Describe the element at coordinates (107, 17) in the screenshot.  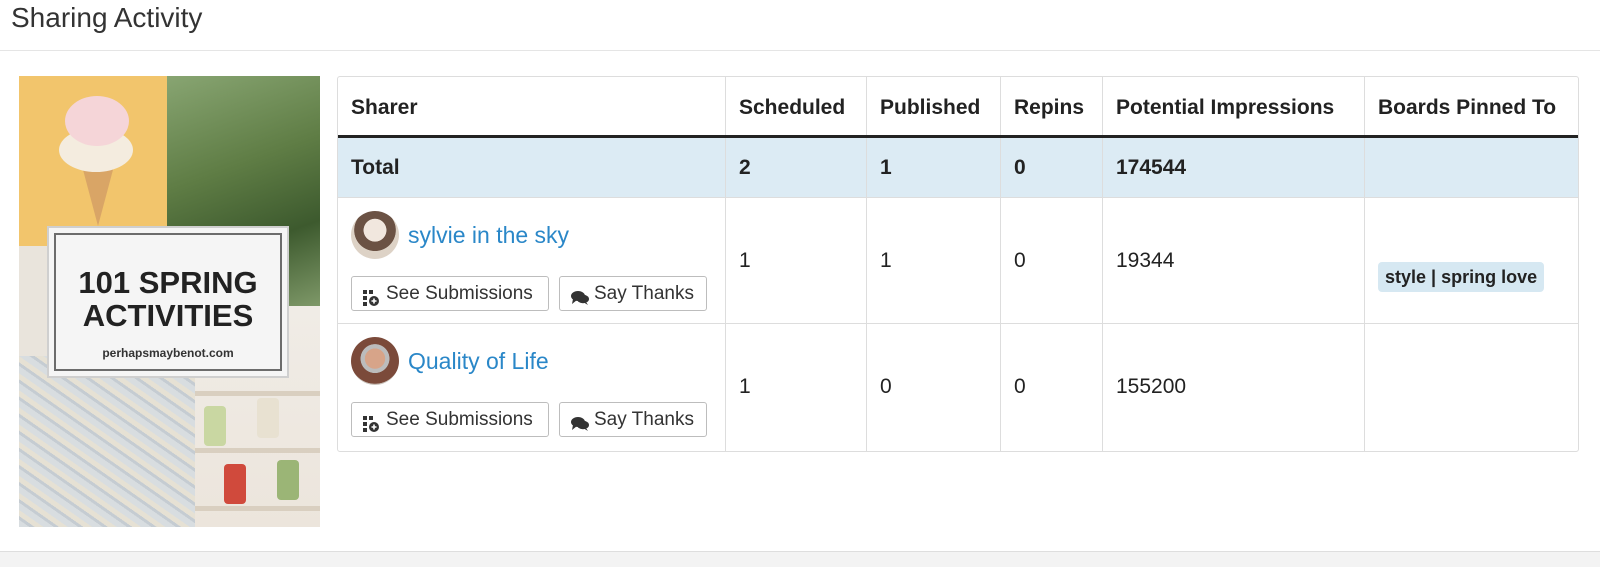
I see `page-title: Sharing Activity` at that location.